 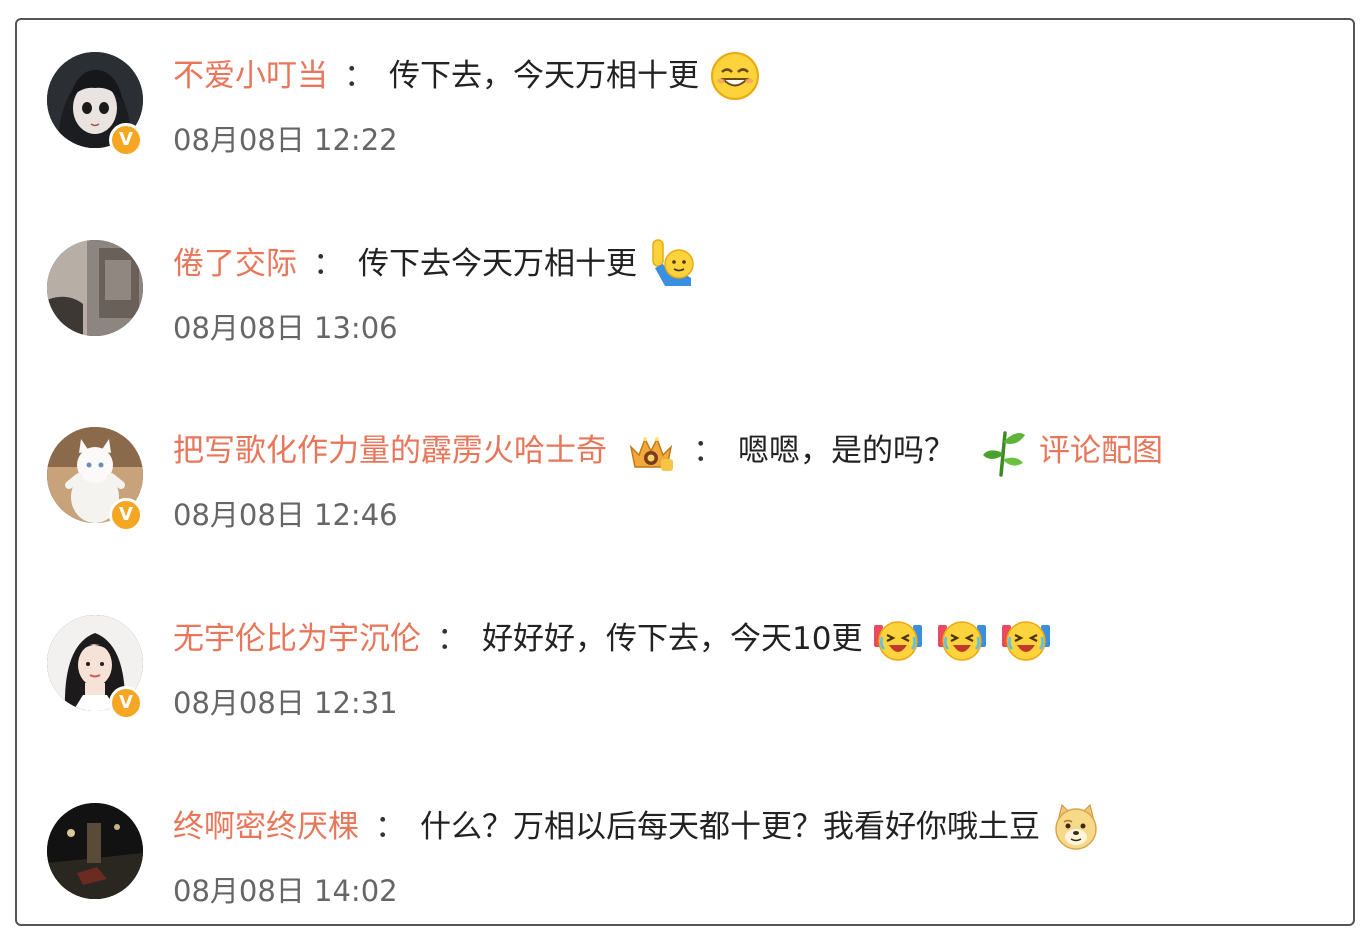 I want to click on raise-hand-emoji, so click(x=673, y=264).